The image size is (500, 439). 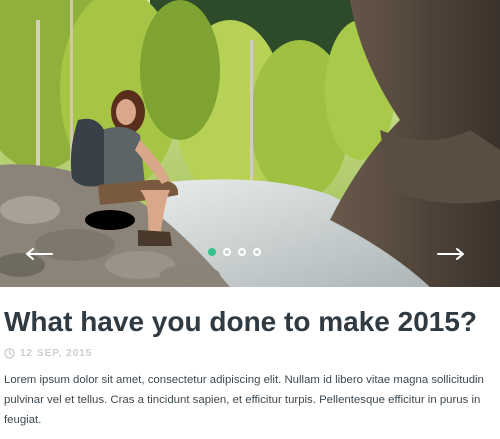 I want to click on prev-slide-button, so click(x=39, y=254).